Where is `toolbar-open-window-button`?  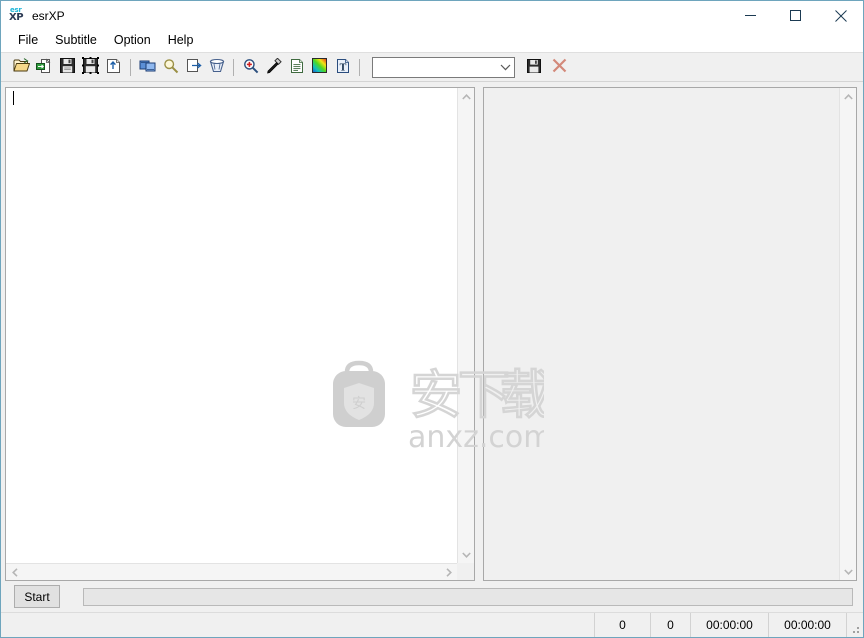 toolbar-open-window-button is located at coordinates (193, 67).